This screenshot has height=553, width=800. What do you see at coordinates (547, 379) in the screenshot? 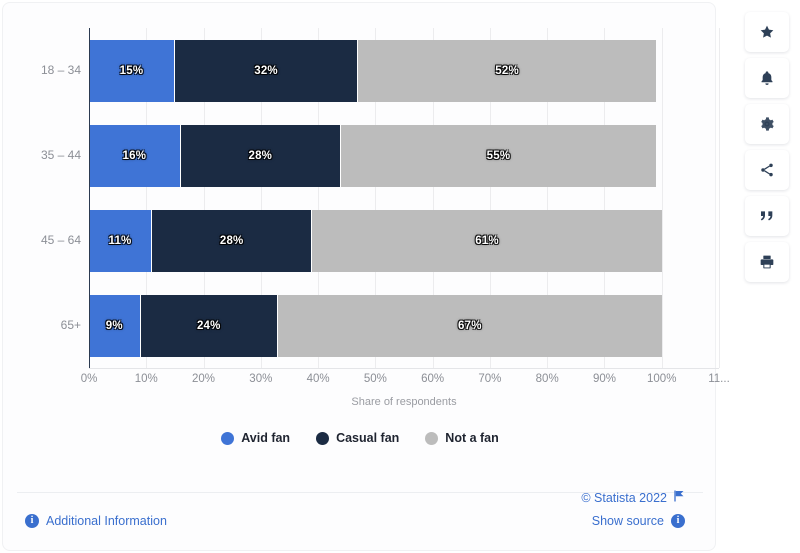
I see `x-axis-tick-label: 80%` at bounding box center [547, 379].